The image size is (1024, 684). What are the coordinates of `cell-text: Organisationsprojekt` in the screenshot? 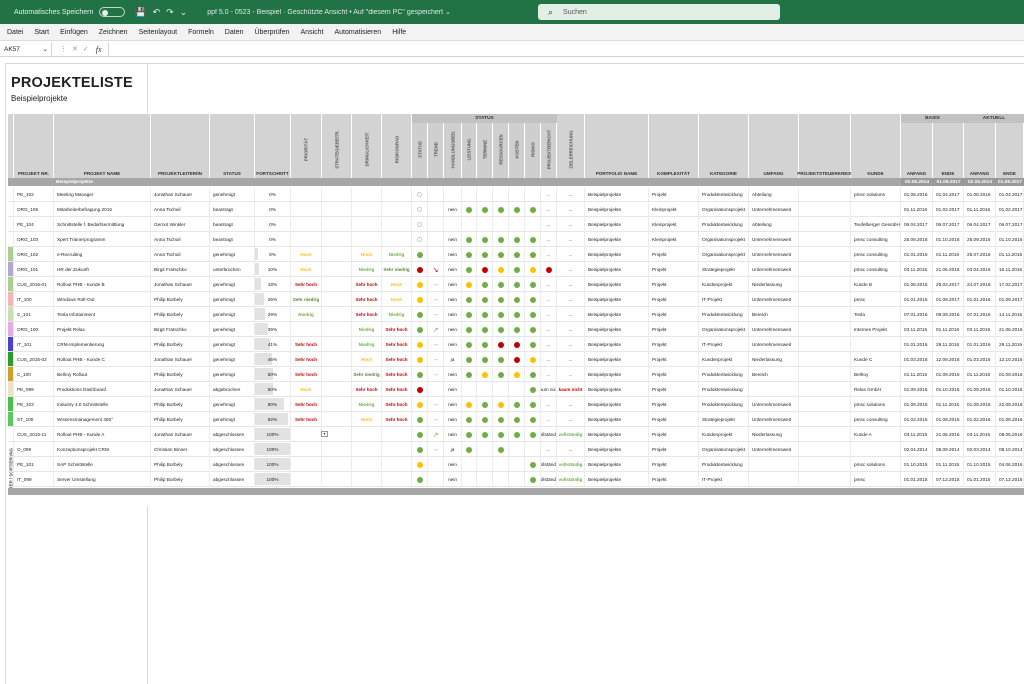 It's located at (723, 329).